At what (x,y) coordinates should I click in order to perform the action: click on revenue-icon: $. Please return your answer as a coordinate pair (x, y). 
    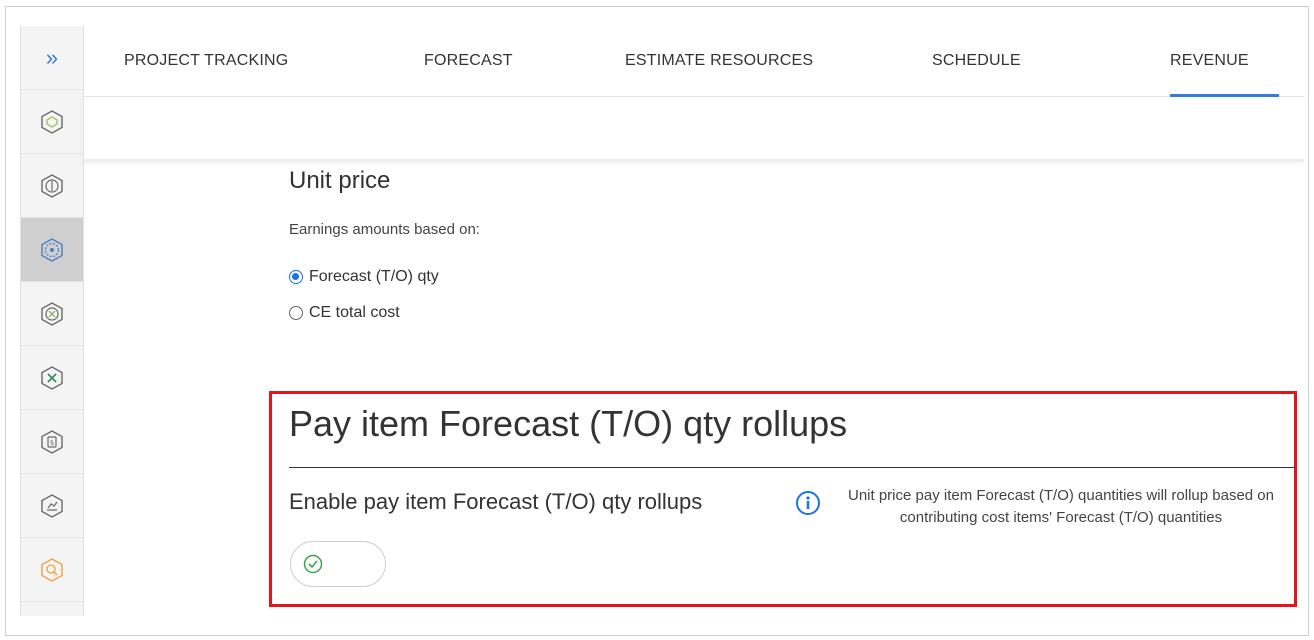
    Looking at the image, I should click on (52, 441).